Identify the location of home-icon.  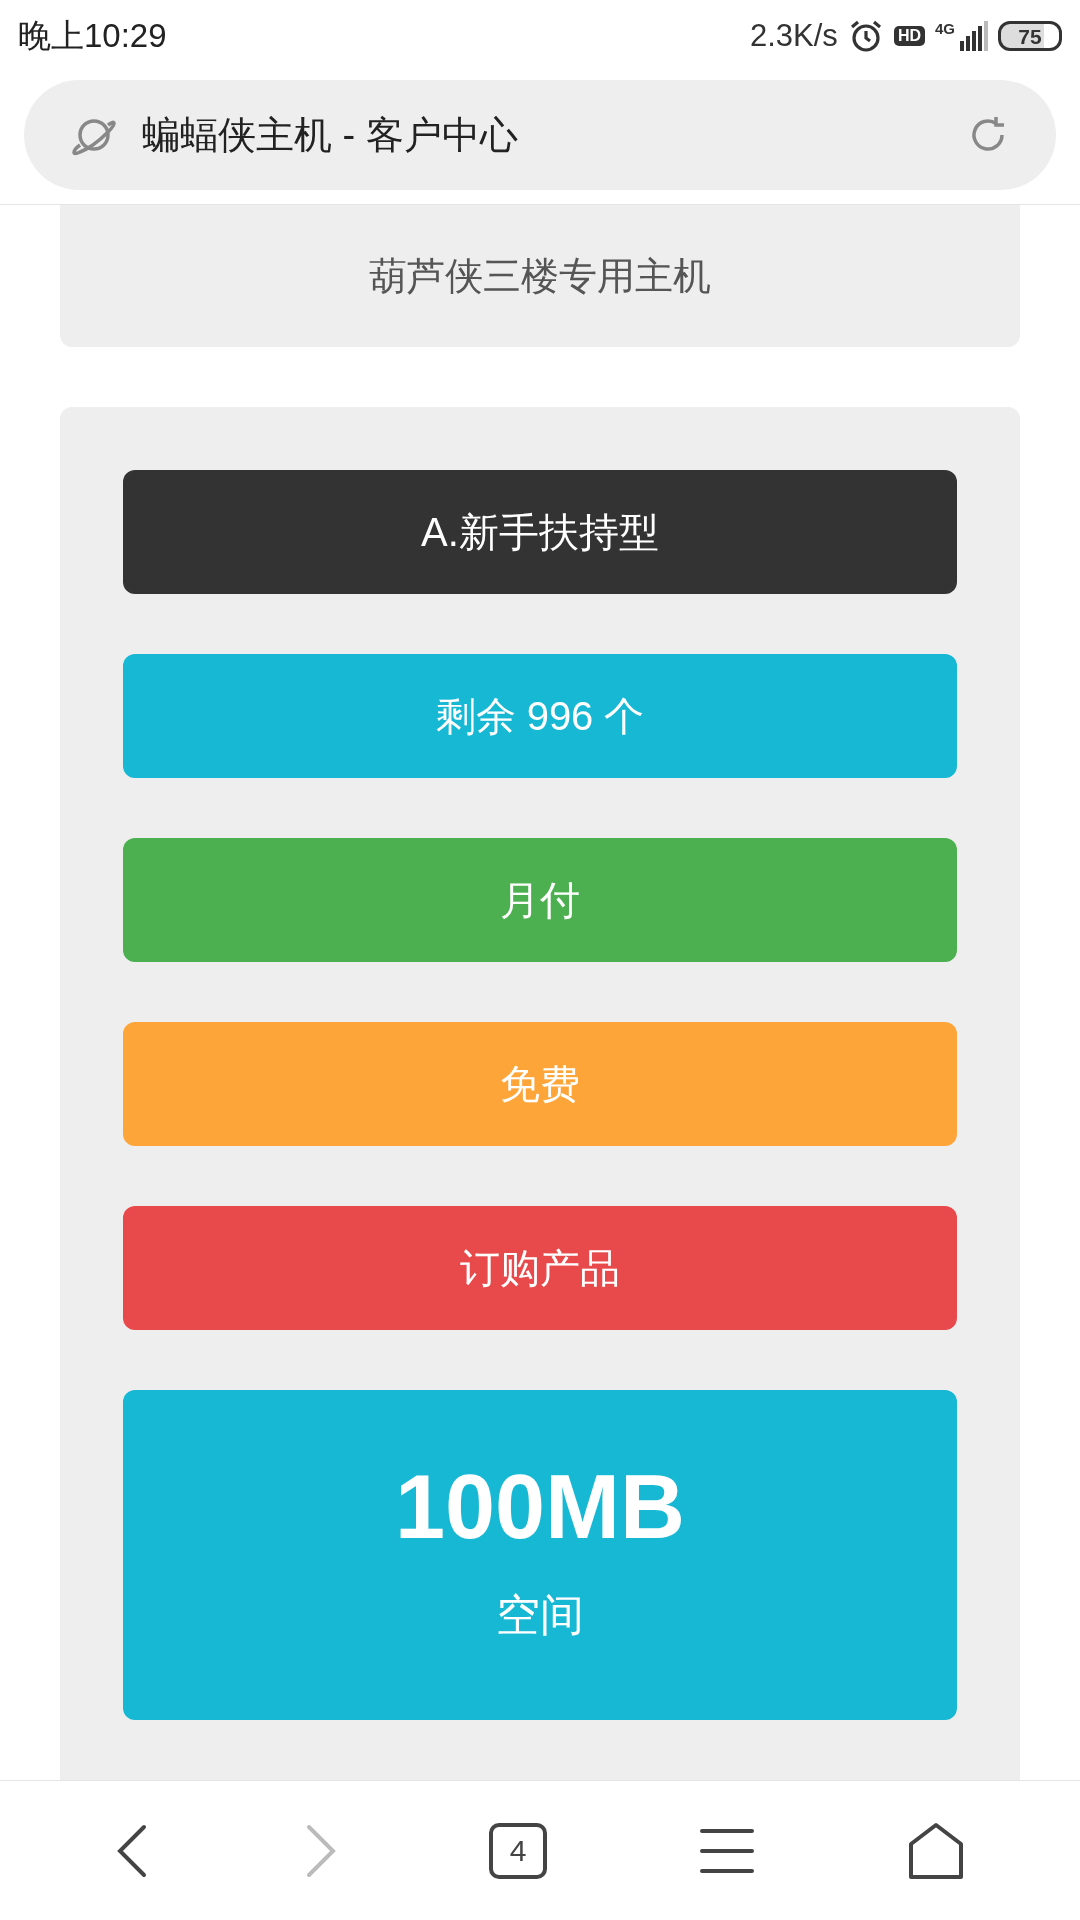
(935, 1850).